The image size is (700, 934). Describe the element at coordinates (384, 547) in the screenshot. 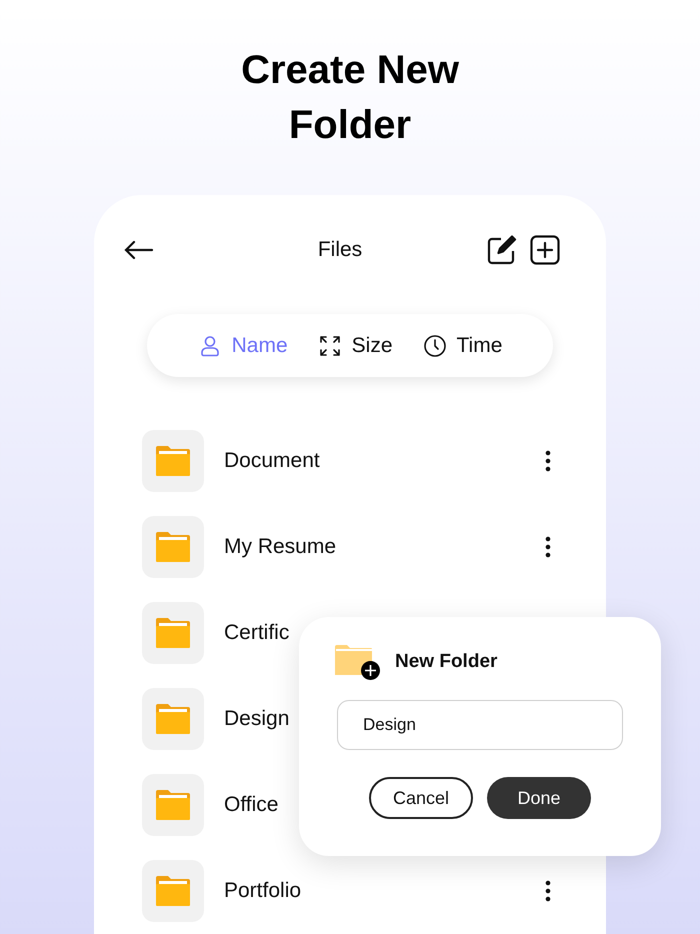

I see `folder-name: My Resume` at that location.